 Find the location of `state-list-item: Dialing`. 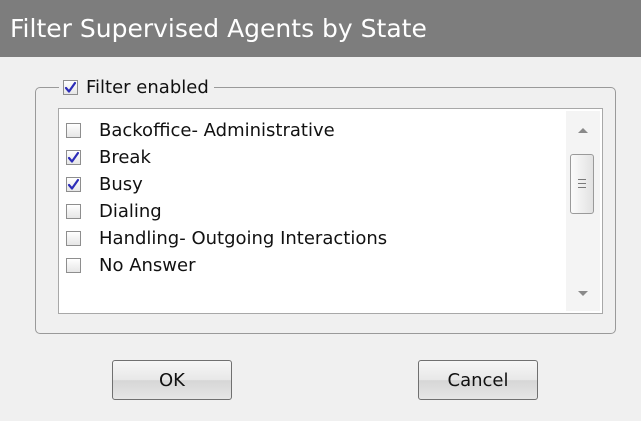

state-list-item: Dialing is located at coordinates (311, 211).